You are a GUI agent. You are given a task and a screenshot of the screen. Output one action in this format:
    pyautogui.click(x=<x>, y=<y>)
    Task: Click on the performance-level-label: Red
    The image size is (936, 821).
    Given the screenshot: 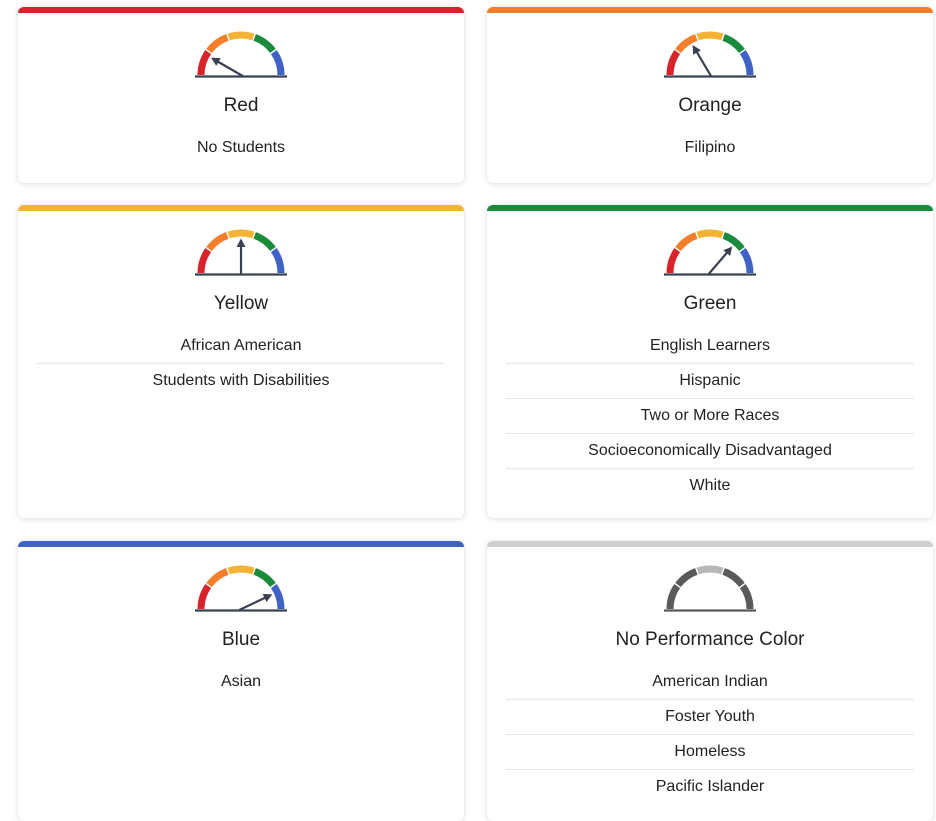 What is the action you would take?
    pyautogui.click(x=241, y=105)
    